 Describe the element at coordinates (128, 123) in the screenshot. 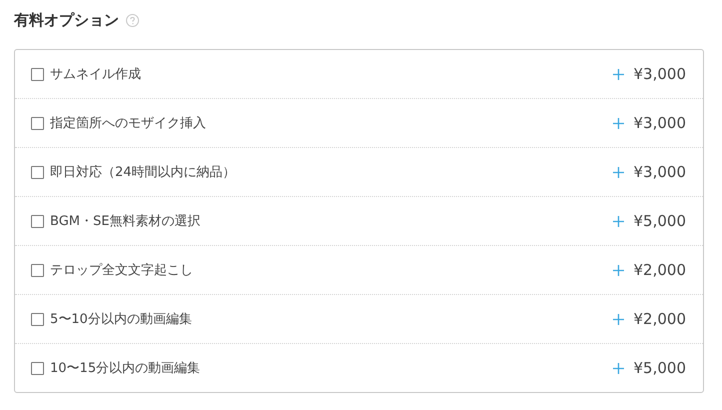

I see `option-label: 指定箇所へのモザイク挿入` at that location.